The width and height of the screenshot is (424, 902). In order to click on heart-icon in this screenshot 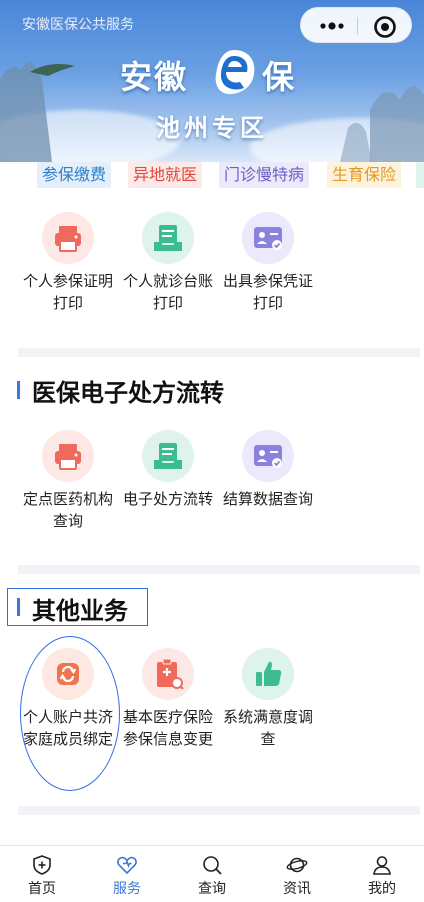, I will do `click(127, 865)`.